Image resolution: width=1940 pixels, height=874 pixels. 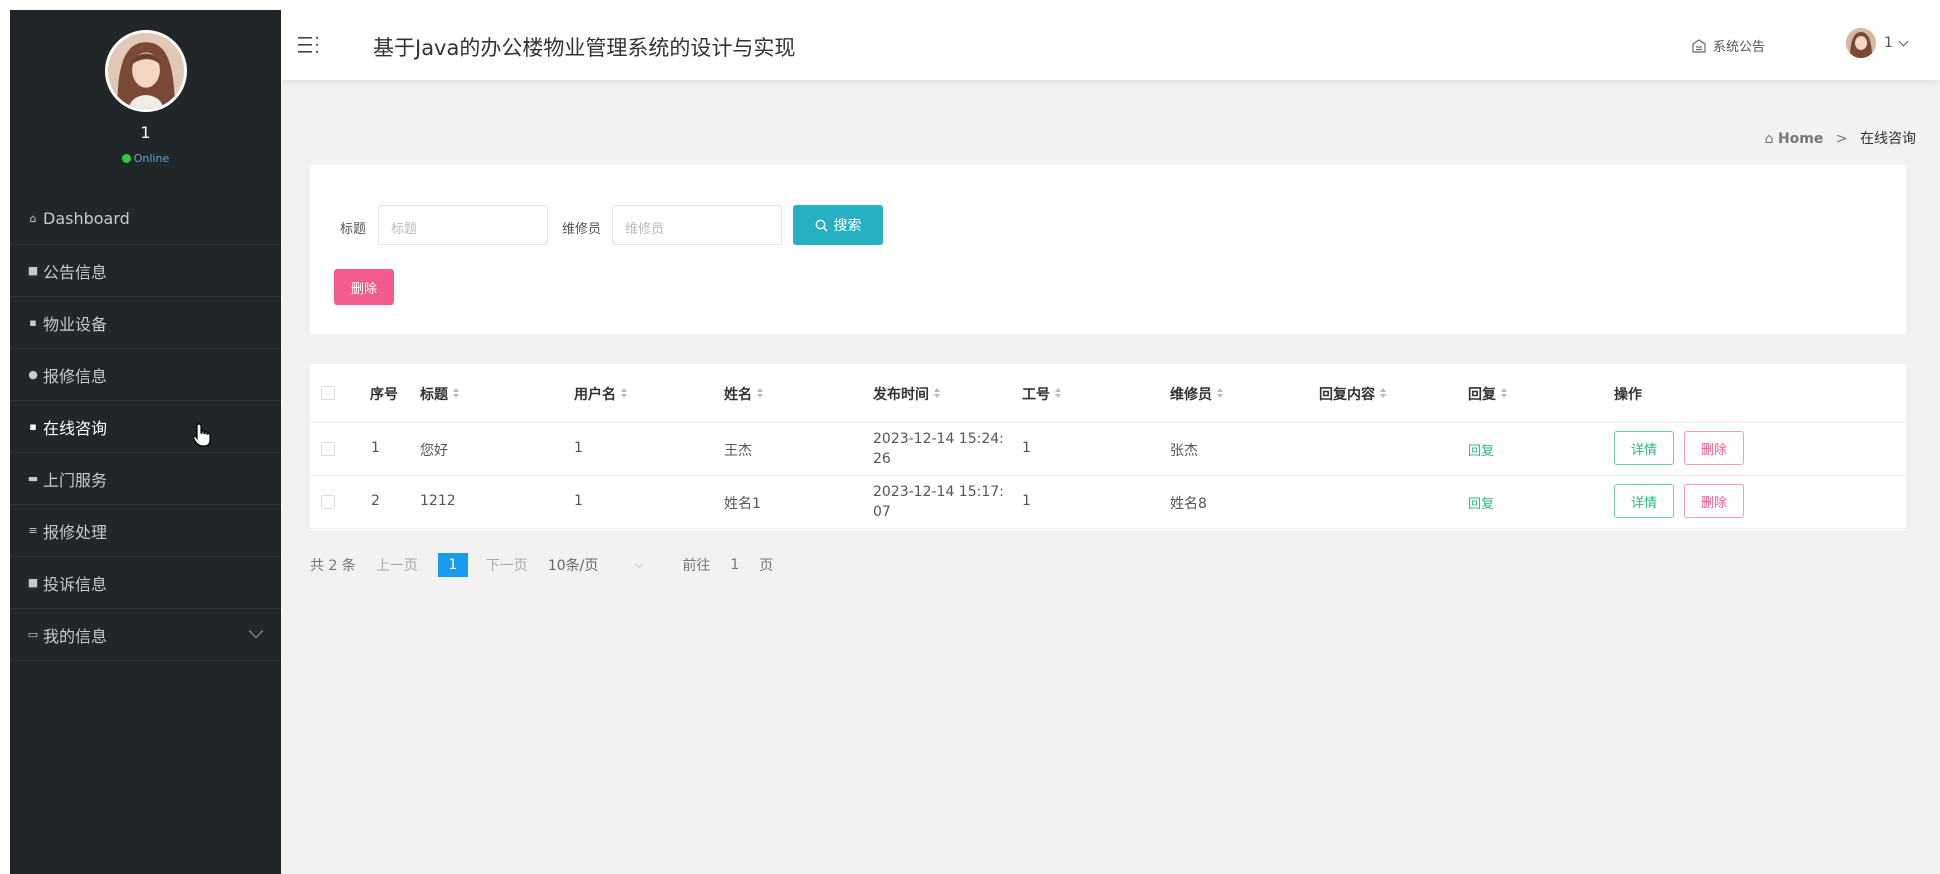 I want to click on total-count: 共 2 条, so click(x=333, y=566).